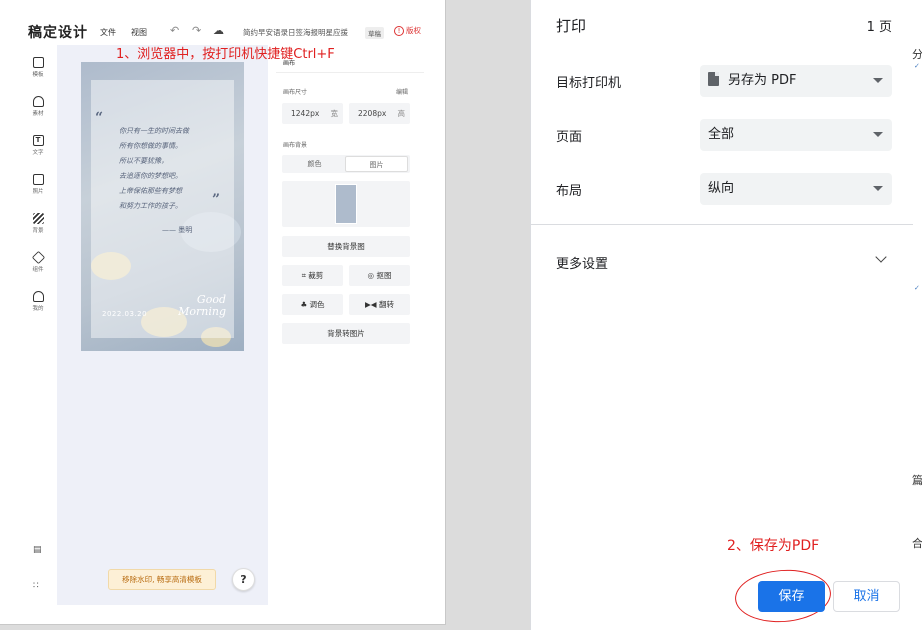 This screenshot has height=630, width=922. I want to click on bg-type-tabs: 颜色 图片, so click(346, 164).